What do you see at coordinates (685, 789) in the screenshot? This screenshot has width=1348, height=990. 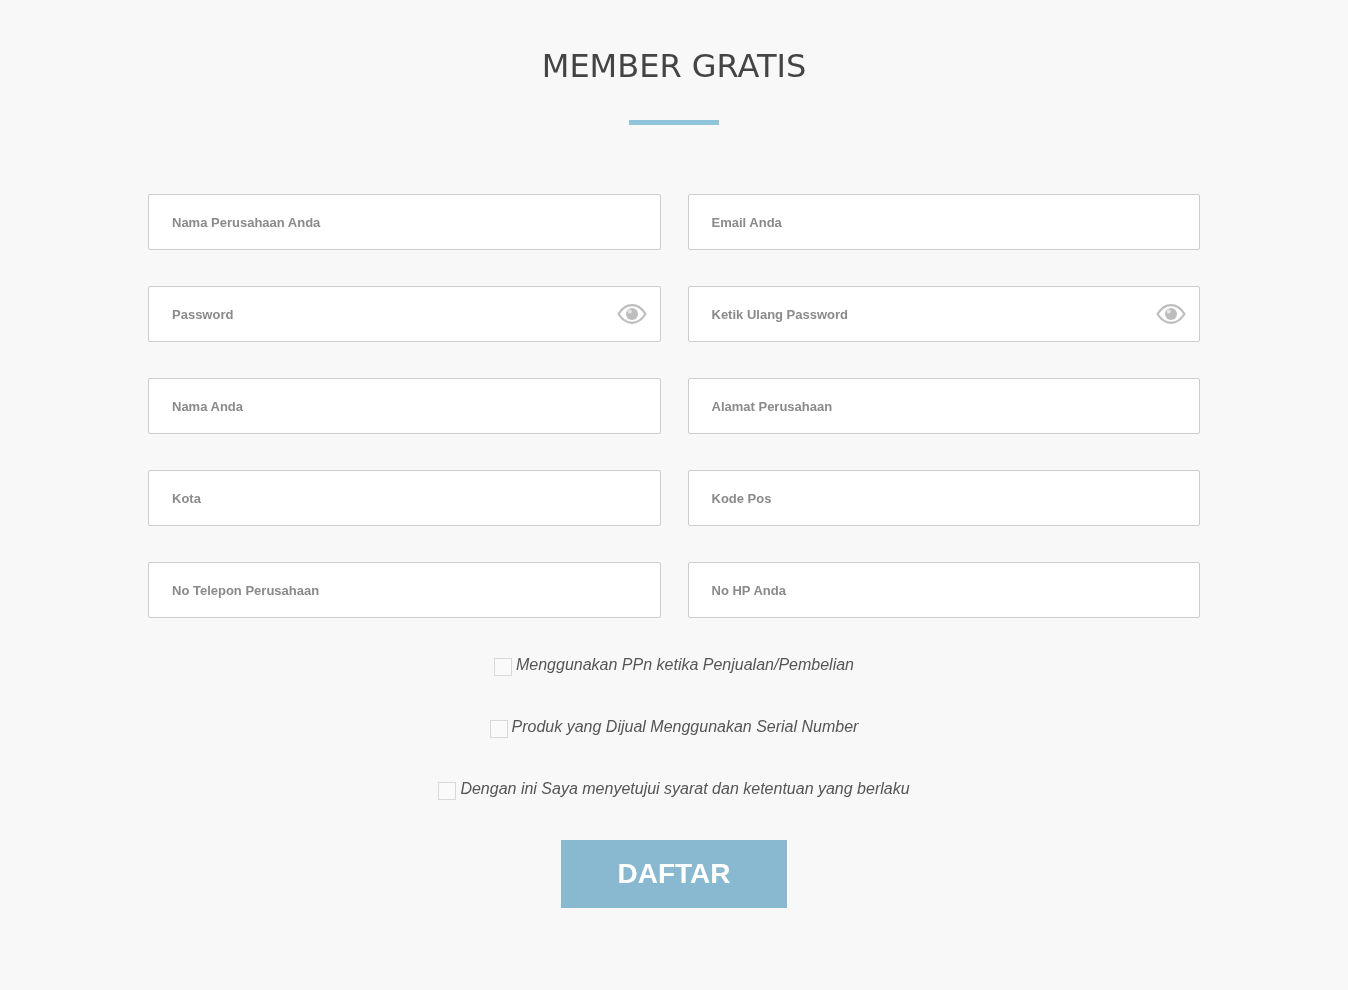 I see `checkbox-label: Dengan ini Saya menyetujui syarat dan ketentuan yang berlaku` at bounding box center [685, 789].